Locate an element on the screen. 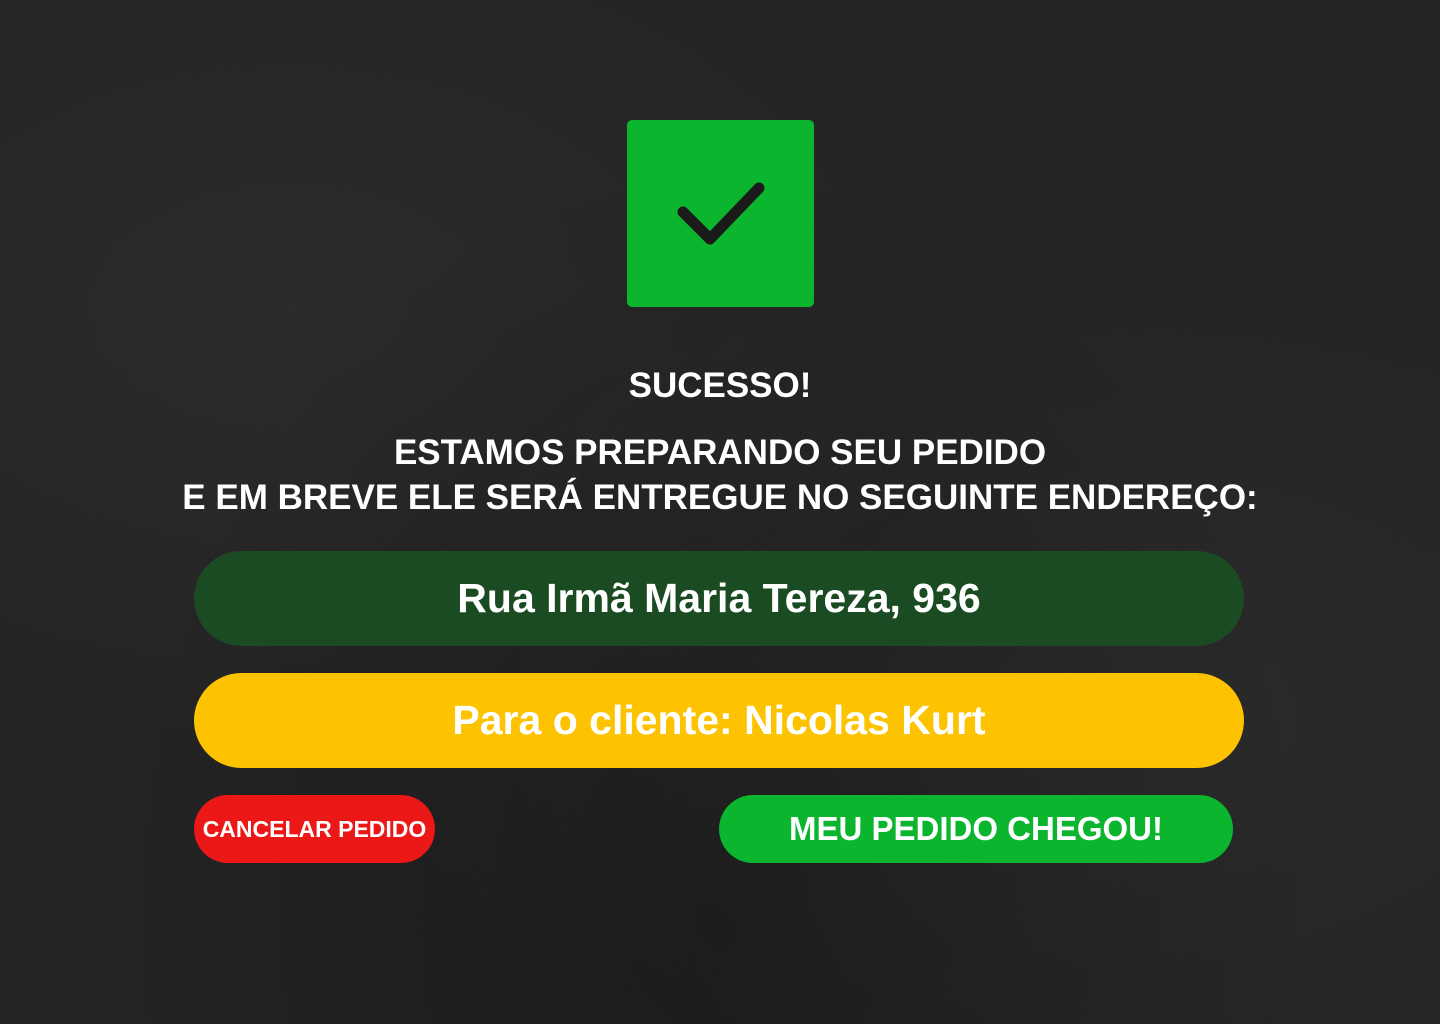 The height and width of the screenshot is (1024, 1440). checkmark-icon is located at coordinates (720, 213).